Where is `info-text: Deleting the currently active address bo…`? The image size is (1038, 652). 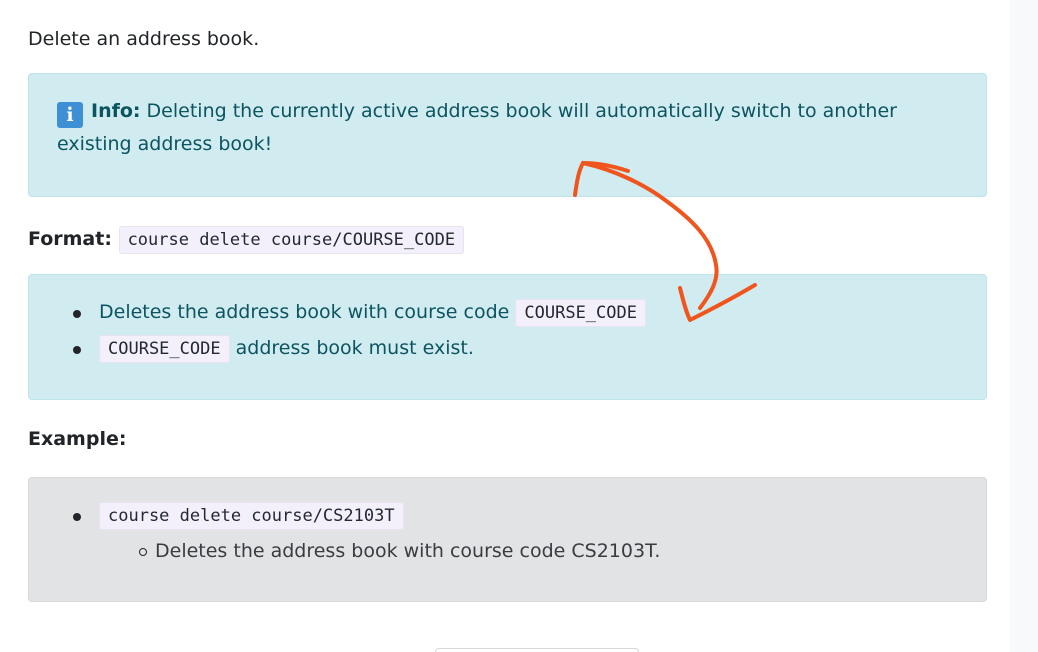
info-text: Deleting the currently active address bo… is located at coordinates (477, 127).